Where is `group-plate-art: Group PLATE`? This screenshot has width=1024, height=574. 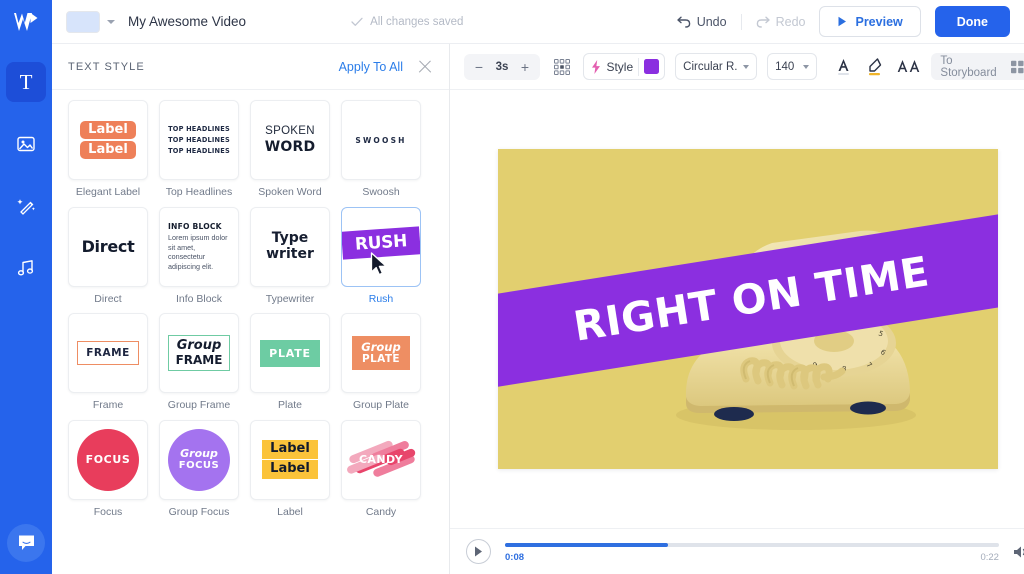 group-plate-art: Group PLATE is located at coordinates (381, 353).